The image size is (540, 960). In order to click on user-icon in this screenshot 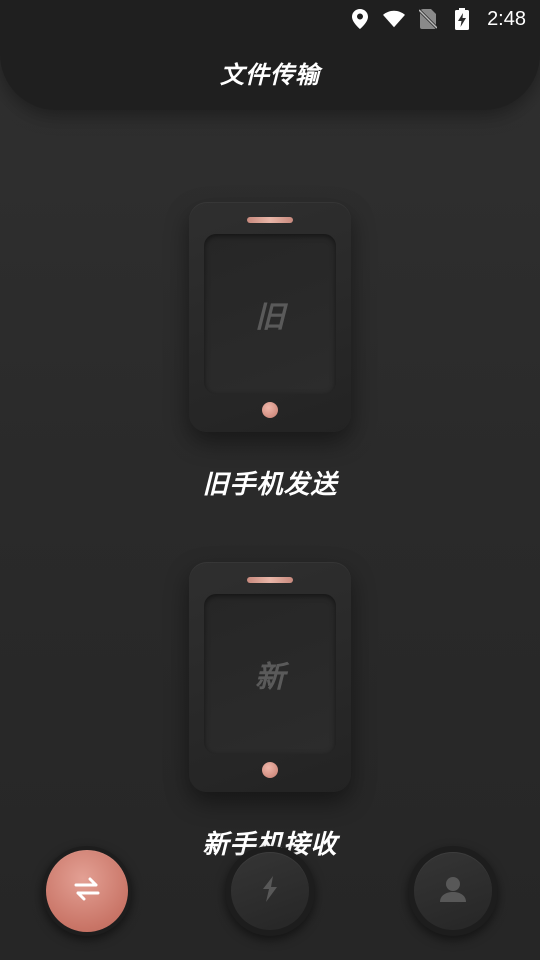, I will do `click(453, 891)`.